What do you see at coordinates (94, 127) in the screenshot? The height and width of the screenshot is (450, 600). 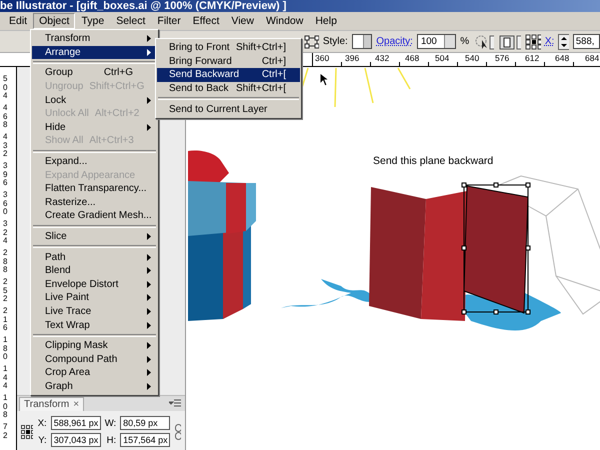 I see `menu-item: Hide` at bounding box center [94, 127].